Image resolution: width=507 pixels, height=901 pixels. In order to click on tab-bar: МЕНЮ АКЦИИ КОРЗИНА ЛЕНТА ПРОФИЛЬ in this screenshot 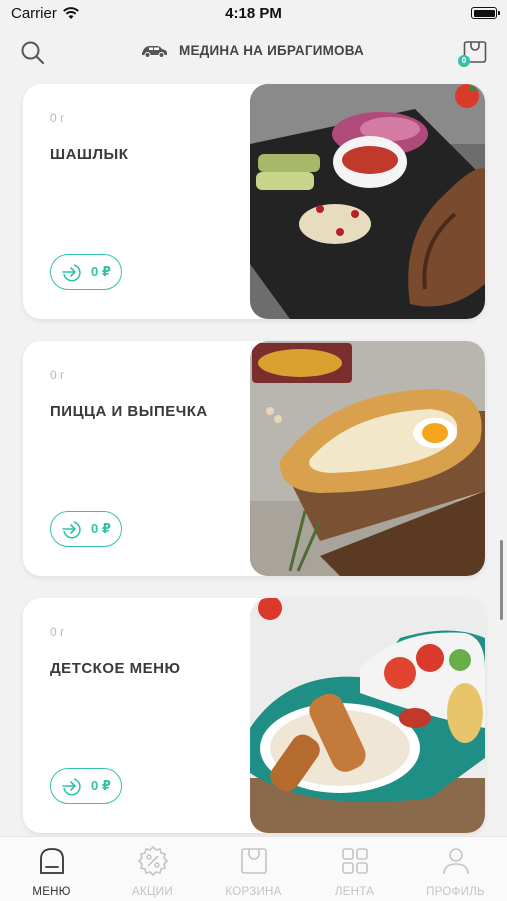, I will do `click(253, 868)`.